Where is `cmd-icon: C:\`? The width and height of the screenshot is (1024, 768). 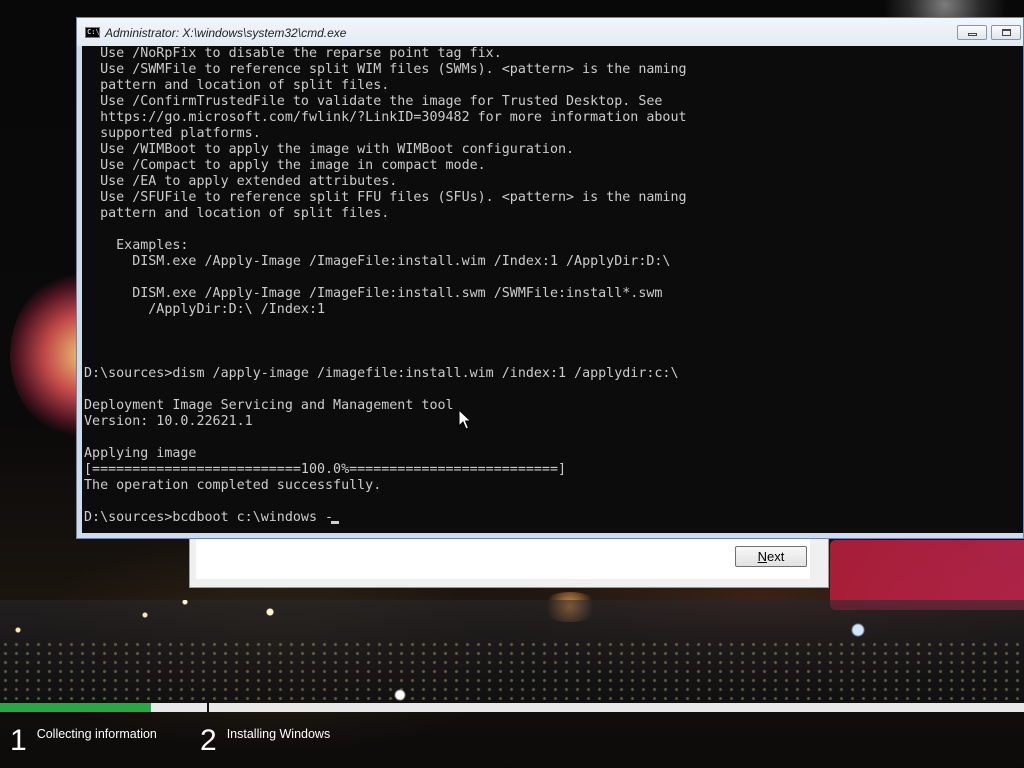 cmd-icon: C:\ is located at coordinates (92, 32).